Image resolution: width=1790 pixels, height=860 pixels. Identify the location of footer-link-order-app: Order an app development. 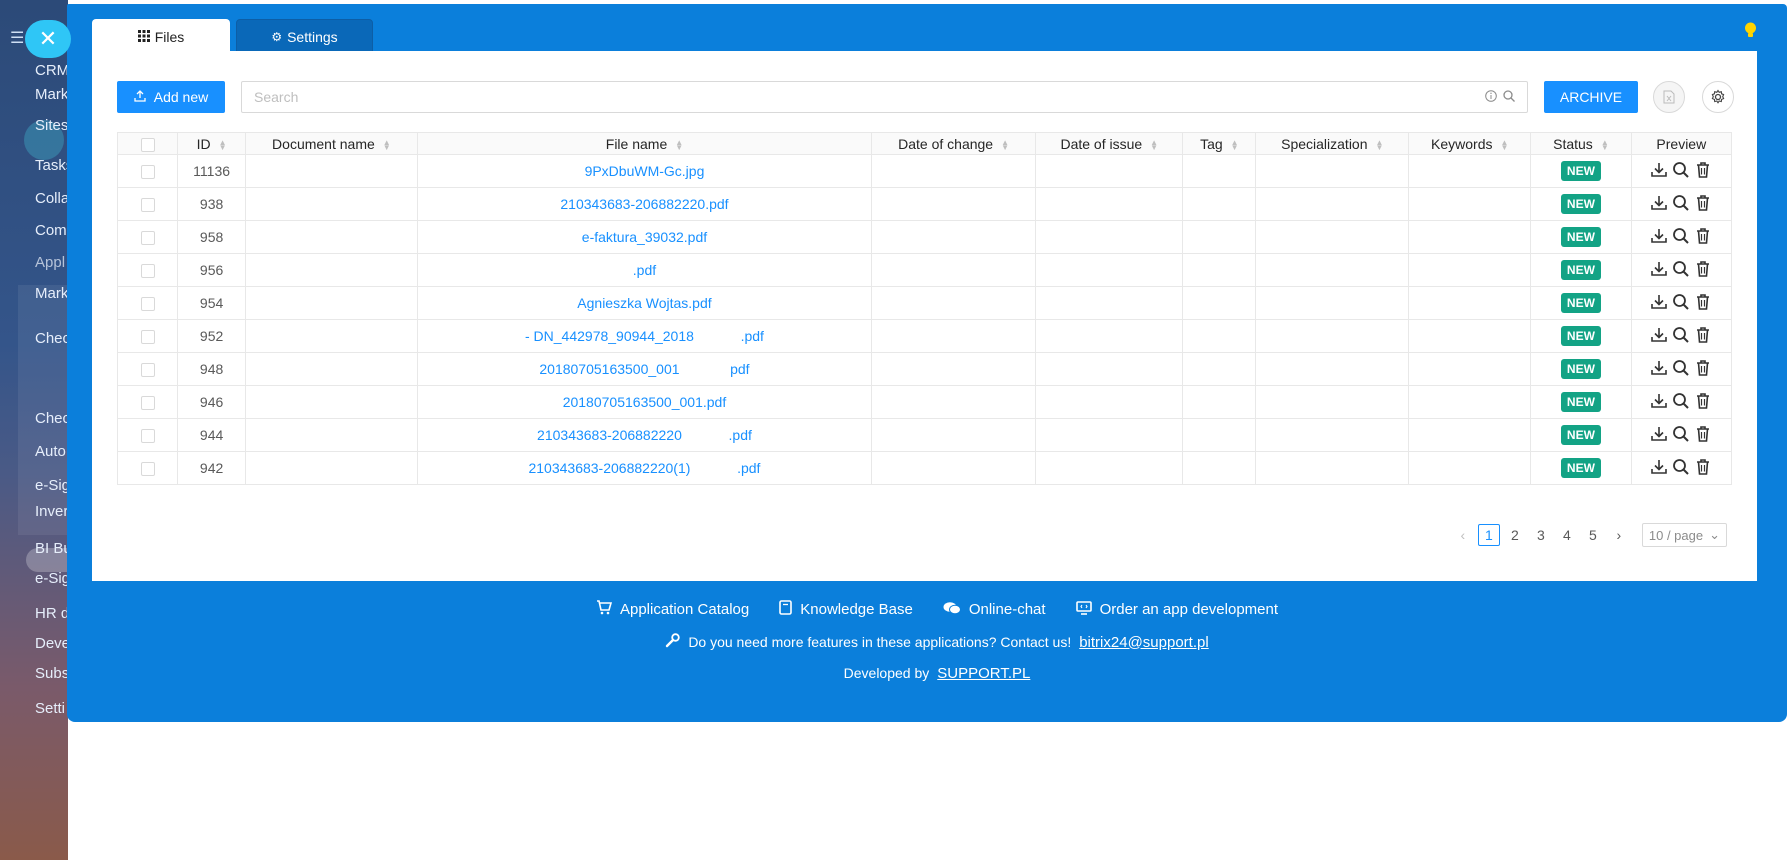
(1176, 609).